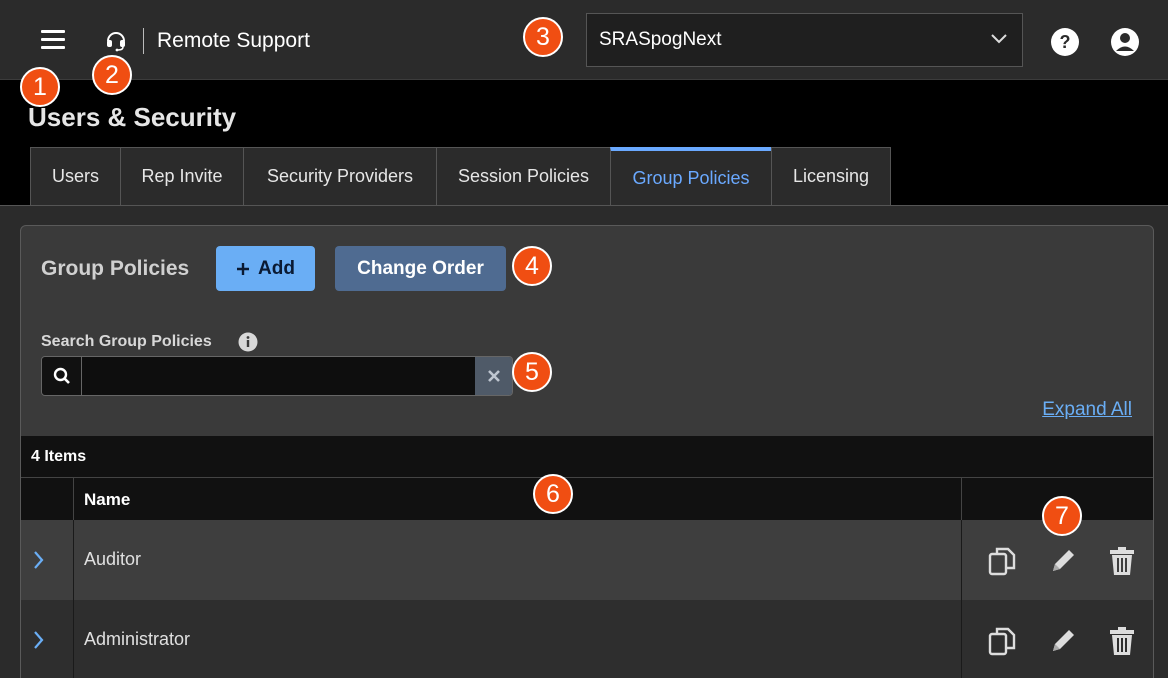 The height and width of the screenshot is (678, 1168). Describe the element at coordinates (143, 41) in the screenshot. I see `brand-divider` at that location.